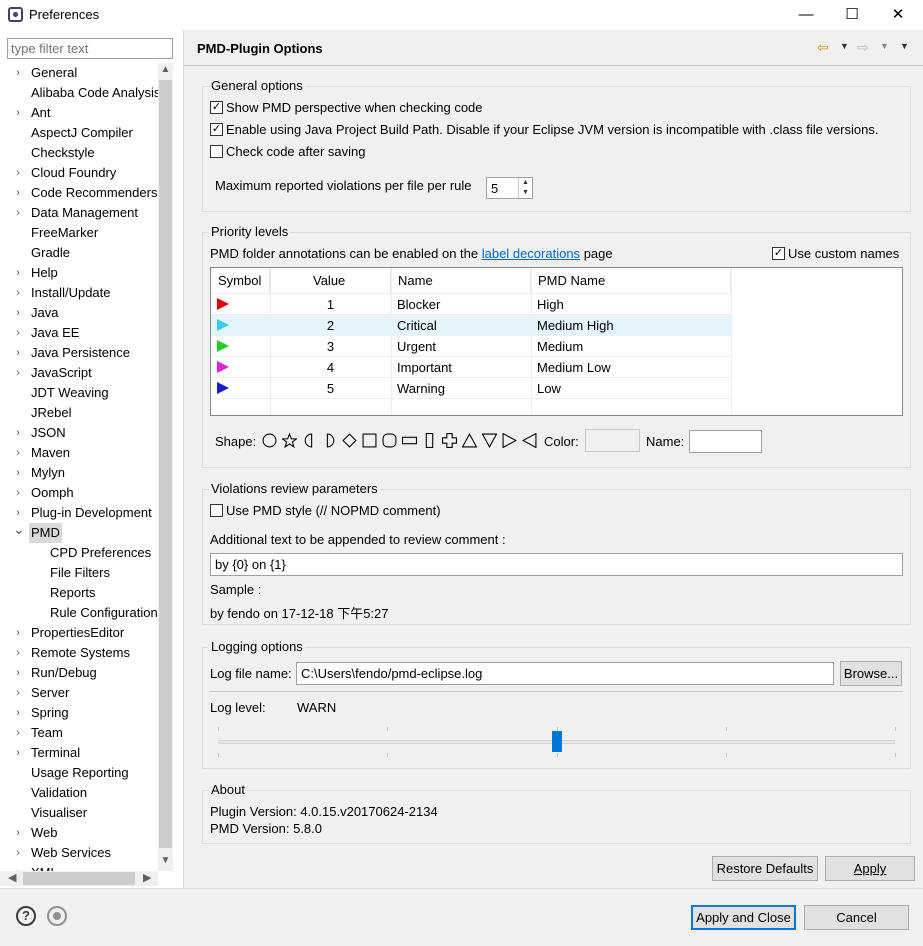 This screenshot has width=923, height=946. What do you see at coordinates (79, 593) in the screenshot?
I see `tree-item: Reports` at bounding box center [79, 593].